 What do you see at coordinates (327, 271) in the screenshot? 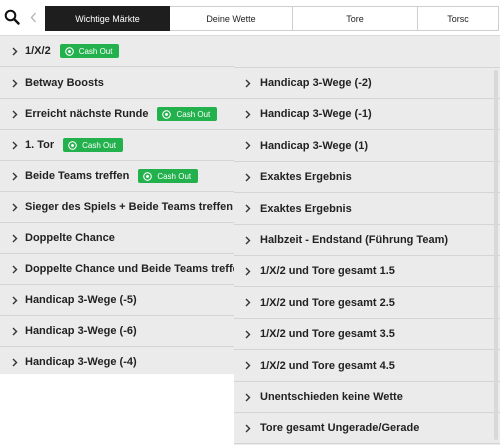
I see `market-label: 1/X/2 und Tore gesamt 1.5` at bounding box center [327, 271].